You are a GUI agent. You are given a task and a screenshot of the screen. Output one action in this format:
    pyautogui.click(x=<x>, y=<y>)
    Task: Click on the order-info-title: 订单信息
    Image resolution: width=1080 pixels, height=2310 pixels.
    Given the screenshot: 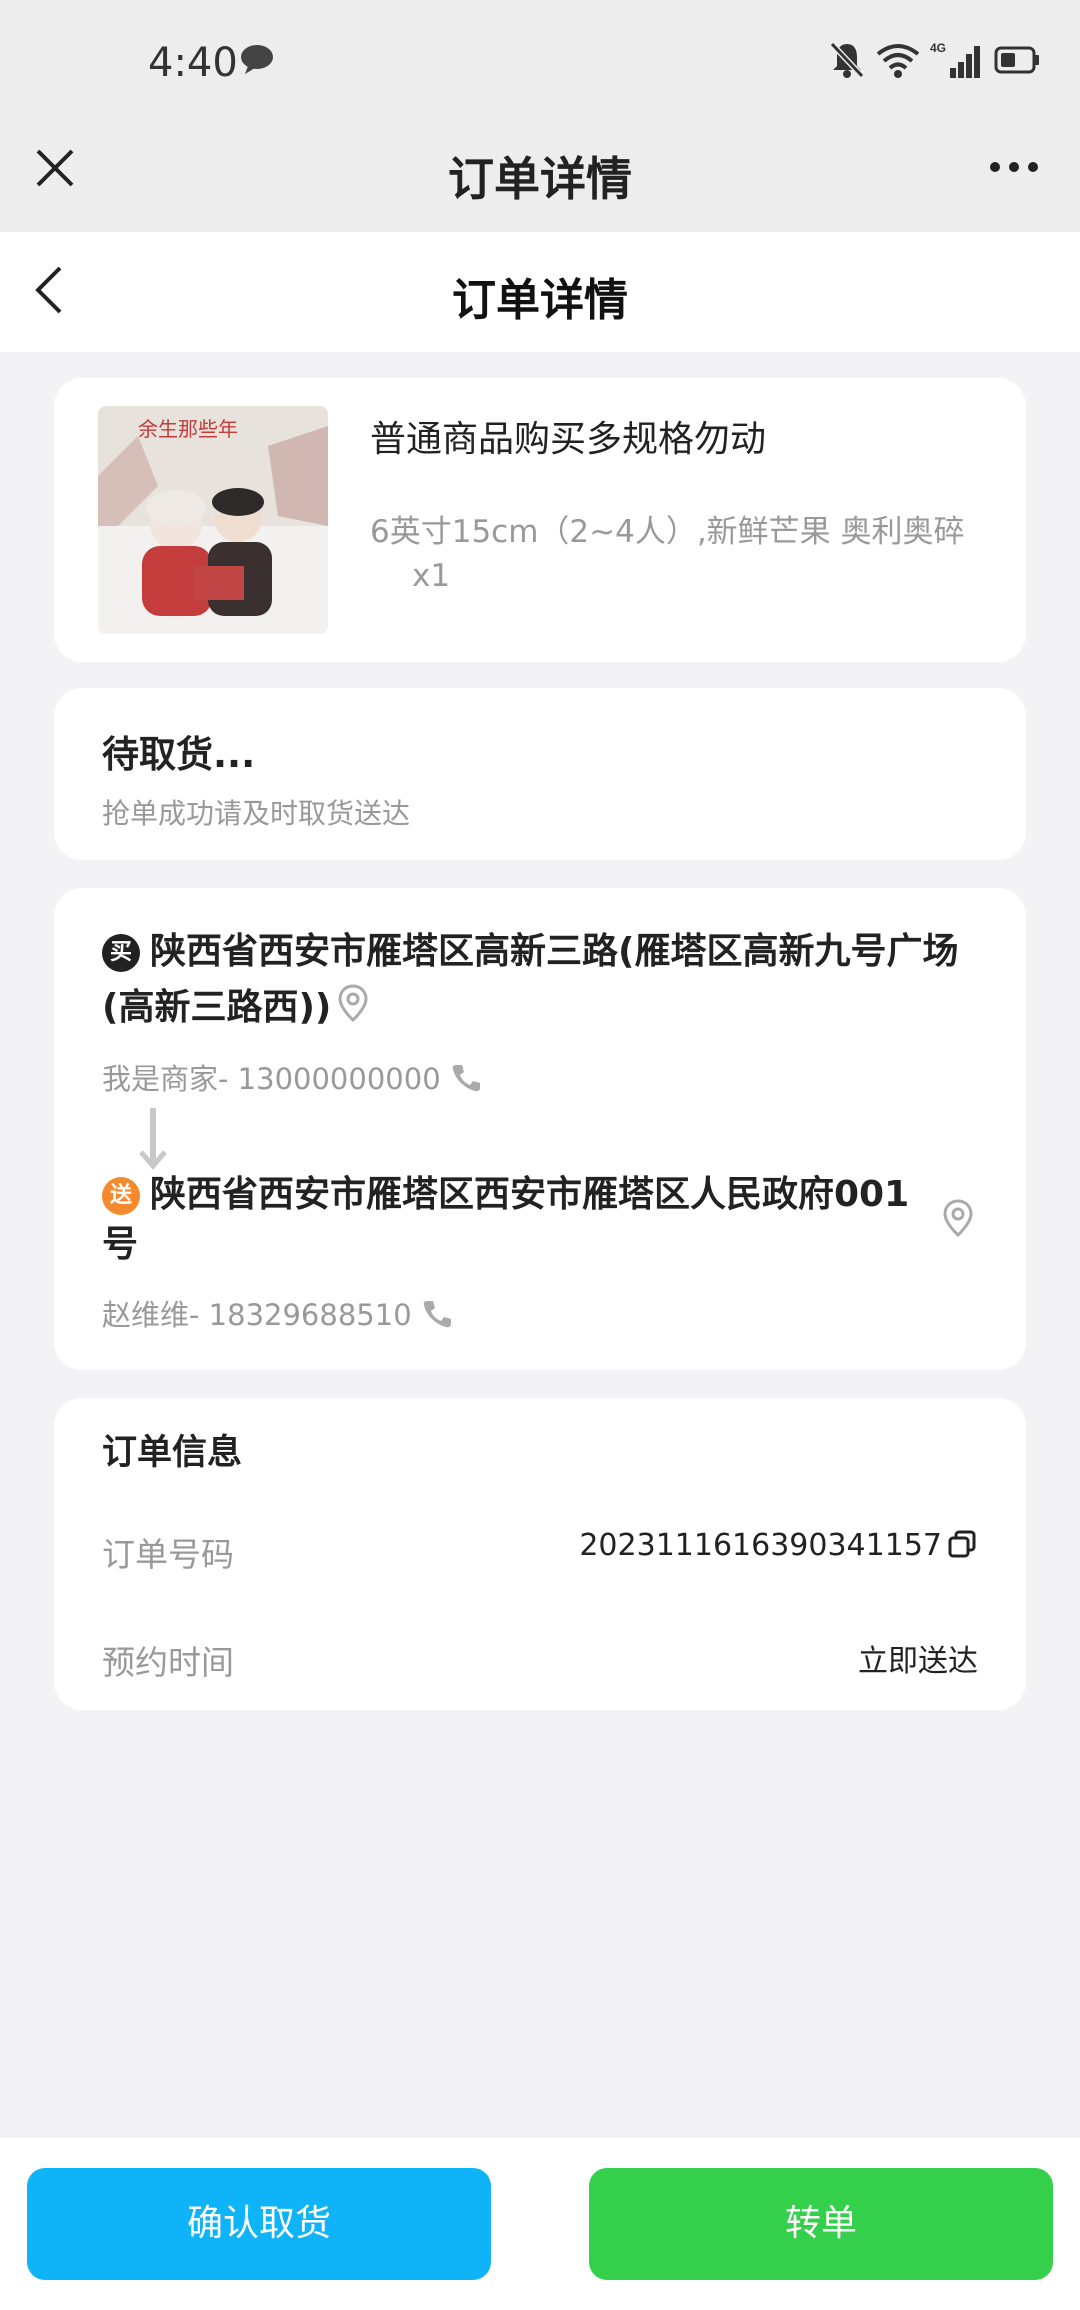 What is the action you would take?
    pyautogui.click(x=172, y=1453)
    